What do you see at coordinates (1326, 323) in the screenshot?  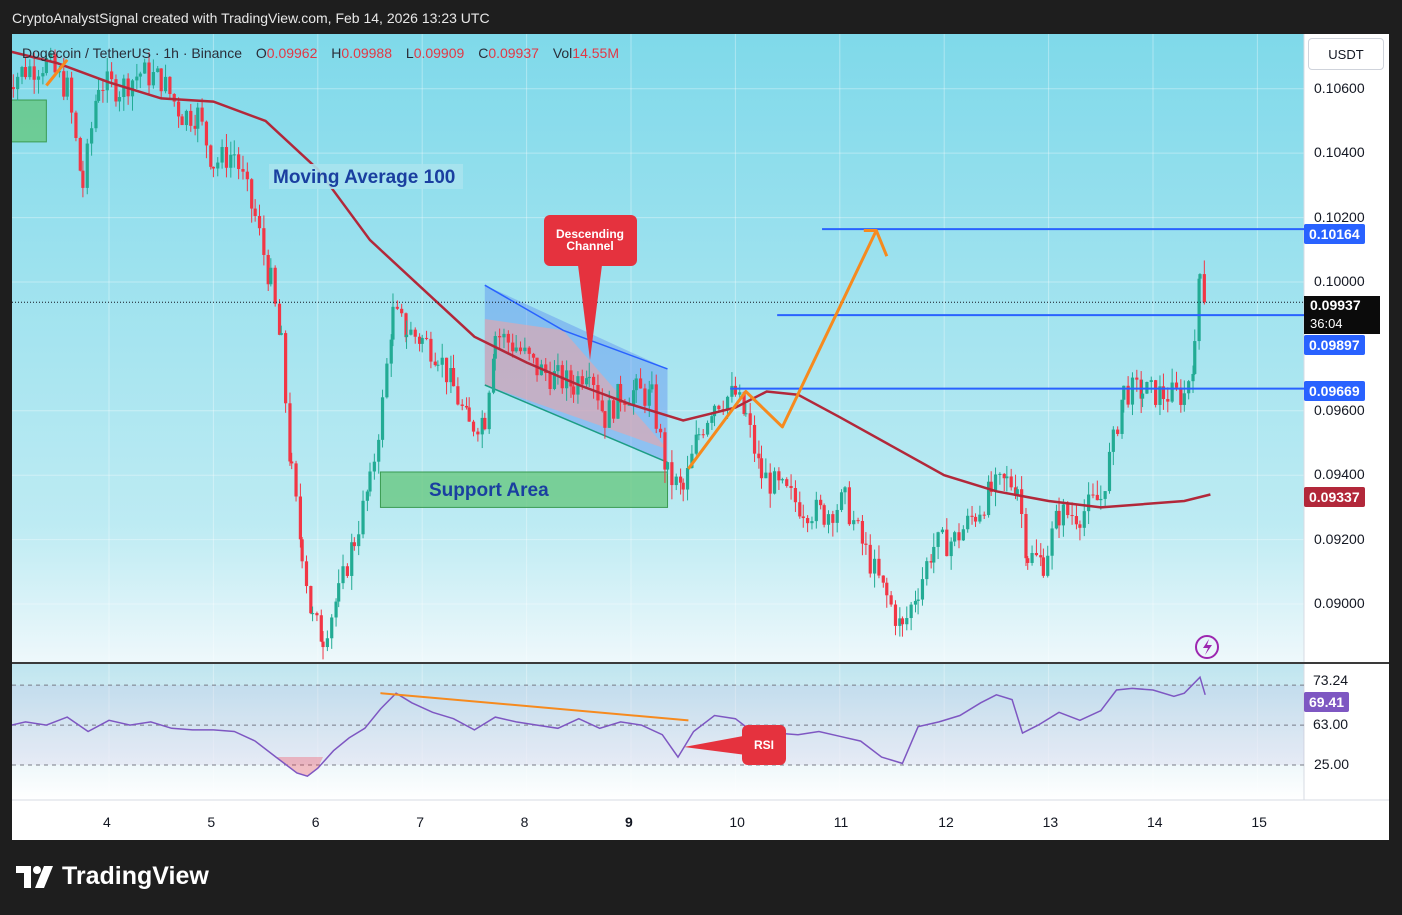 I see `candle-countdown: 36:04` at bounding box center [1326, 323].